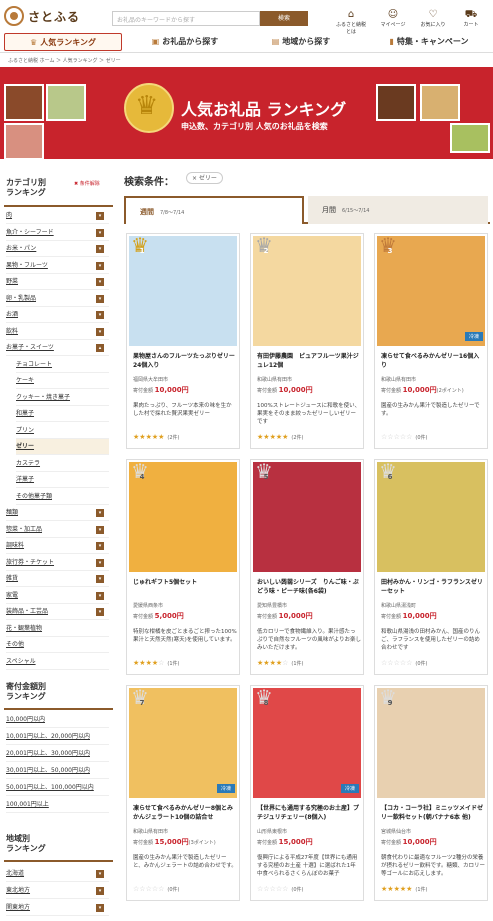 The width and height of the screenshot is (493, 921). Describe the element at coordinates (301, 42) in the screenshot. I see `nav-region: ▤ 地域から探す` at that location.